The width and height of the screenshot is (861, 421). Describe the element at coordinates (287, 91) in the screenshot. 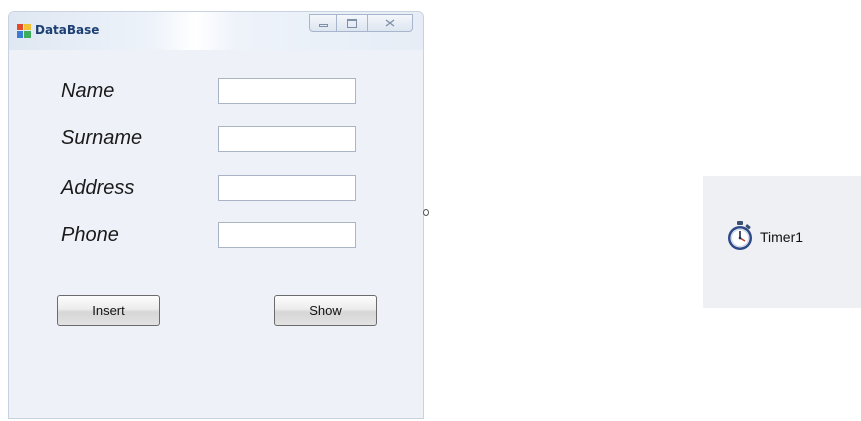

I see `name-input` at that location.